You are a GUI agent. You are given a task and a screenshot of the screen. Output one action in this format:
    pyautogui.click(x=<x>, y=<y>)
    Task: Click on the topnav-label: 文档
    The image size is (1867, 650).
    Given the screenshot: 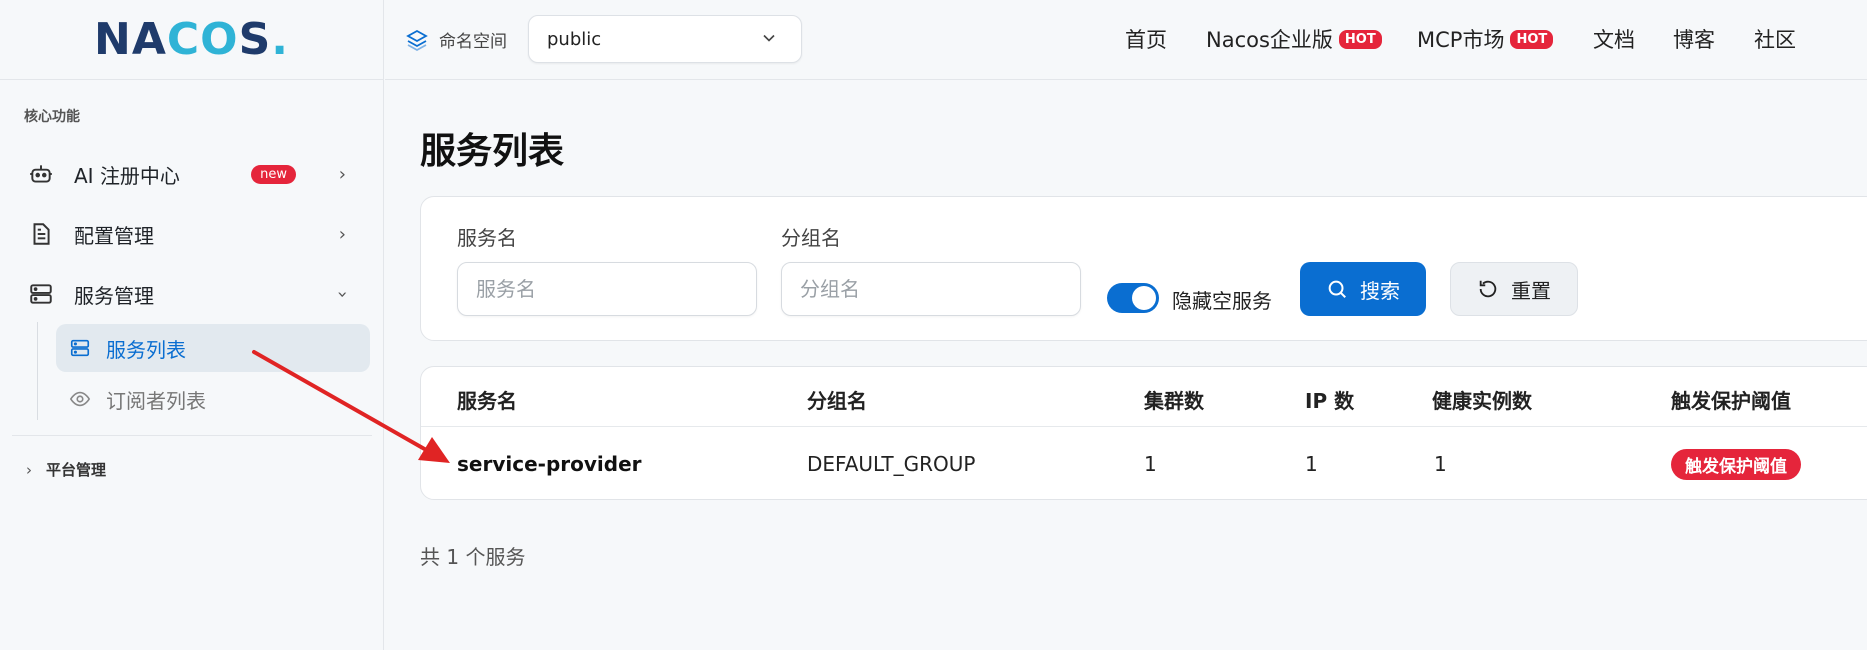 What is the action you would take?
    pyautogui.click(x=1614, y=40)
    